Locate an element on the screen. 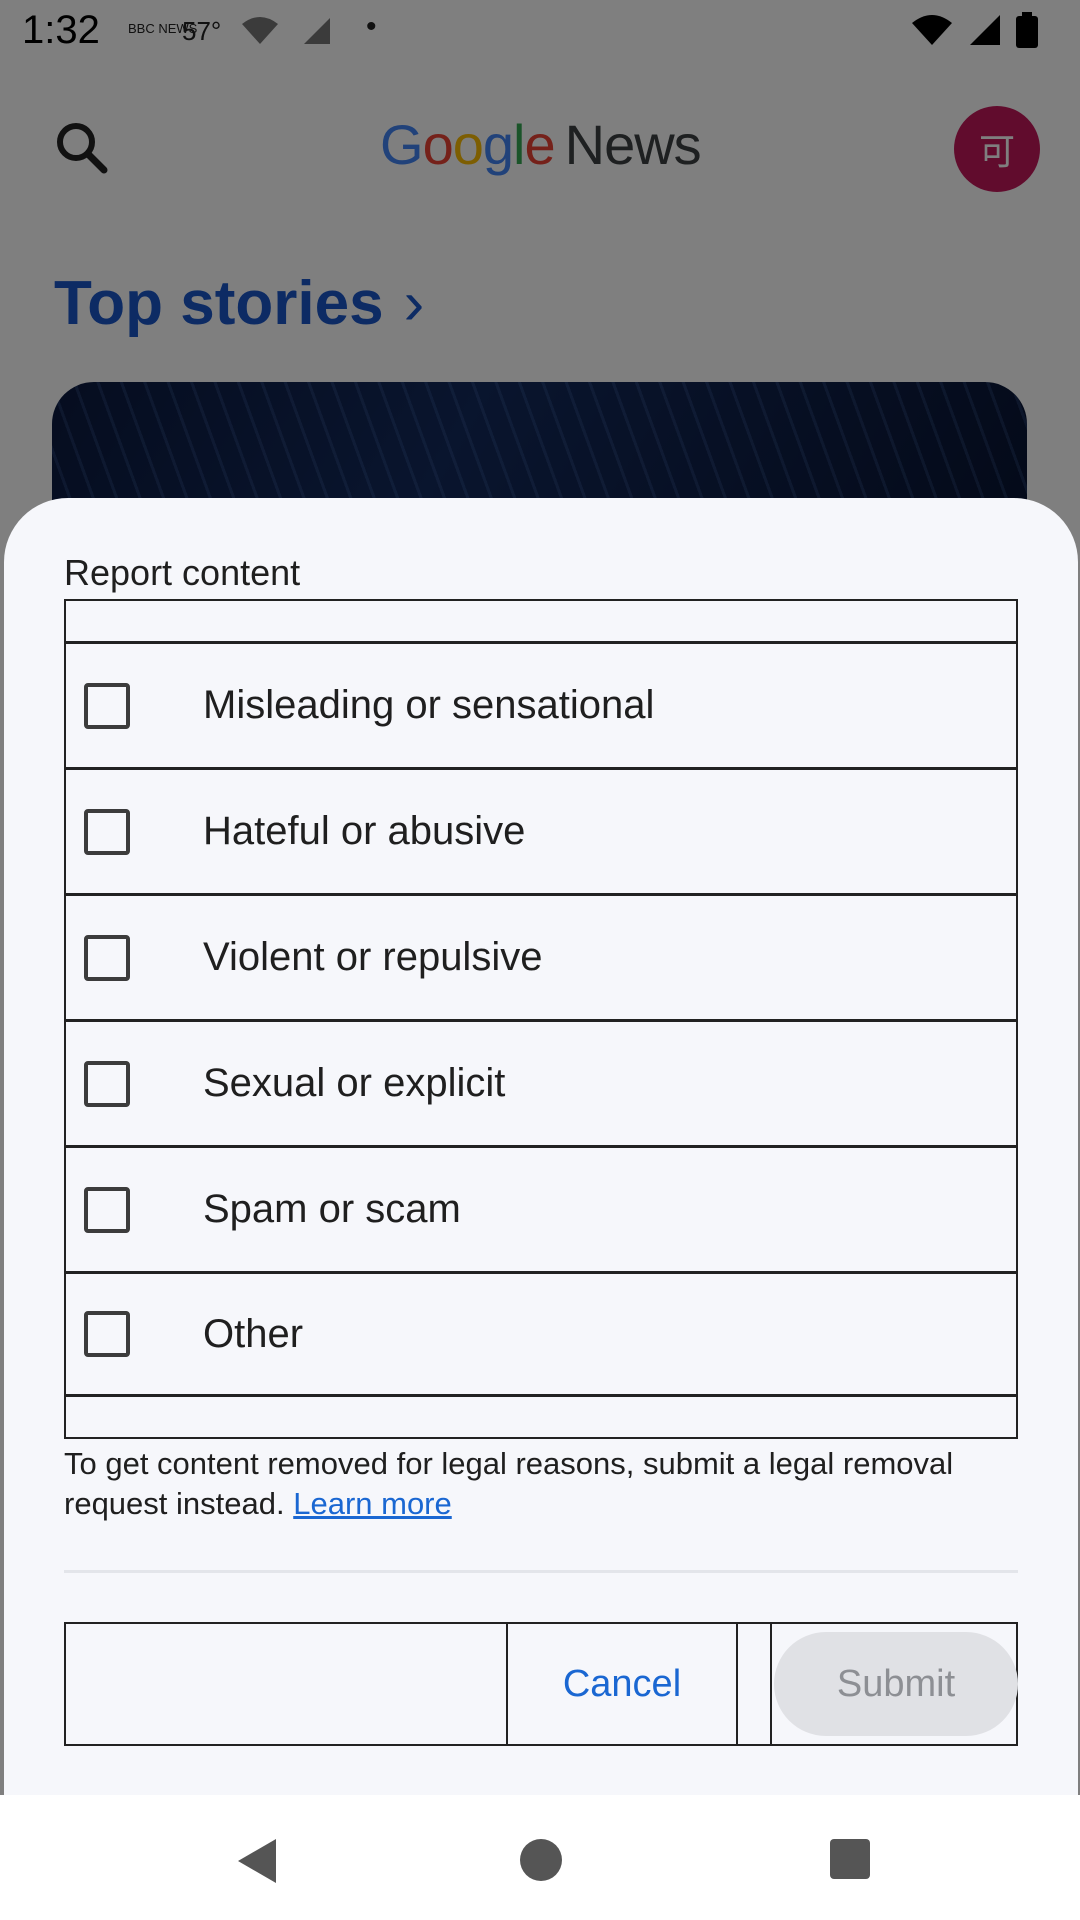 This screenshot has height=1920, width=1080. option-misleading: Misleading or sensational is located at coordinates (541, 704).